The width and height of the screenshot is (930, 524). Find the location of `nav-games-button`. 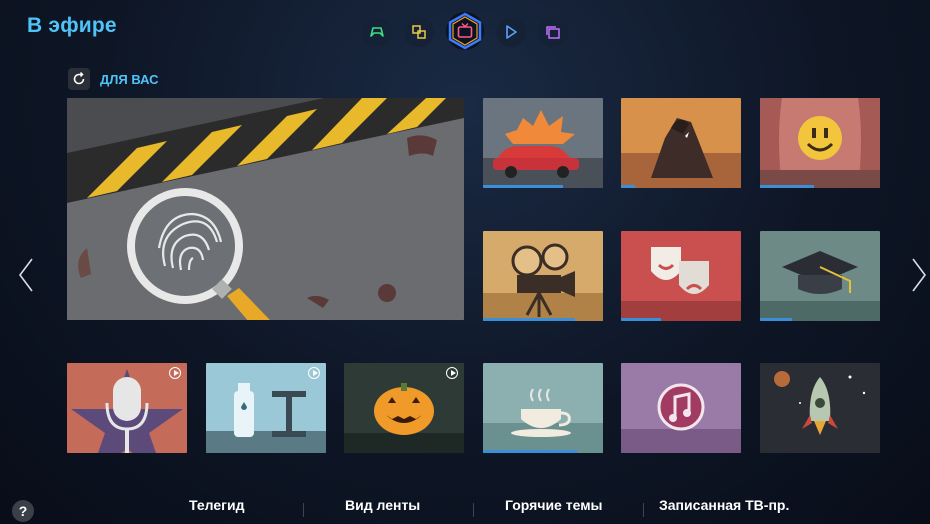

nav-games-button is located at coordinates (377, 32).